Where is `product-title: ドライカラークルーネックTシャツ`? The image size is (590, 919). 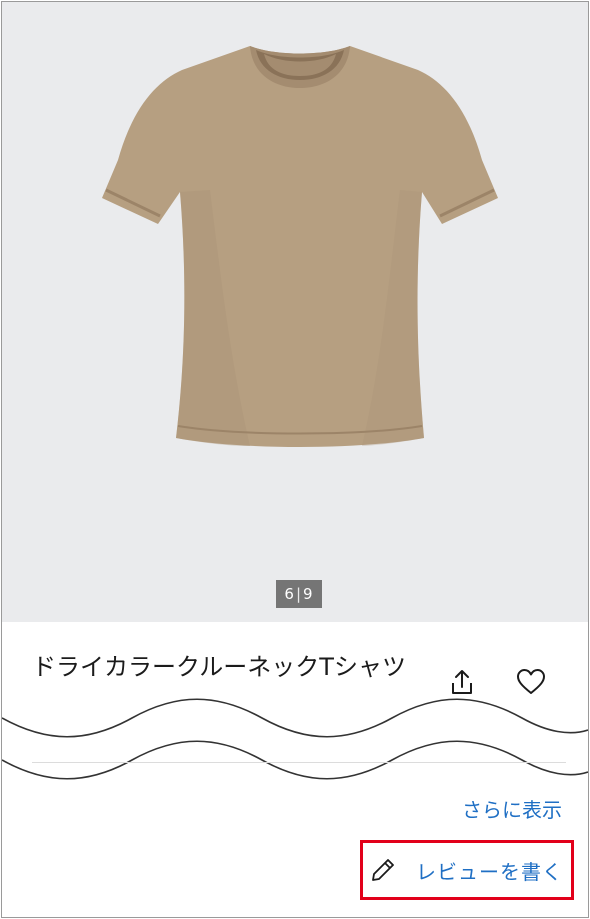 product-title: ドライカラークルーネックTシャツ is located at coordinates (219, 667).